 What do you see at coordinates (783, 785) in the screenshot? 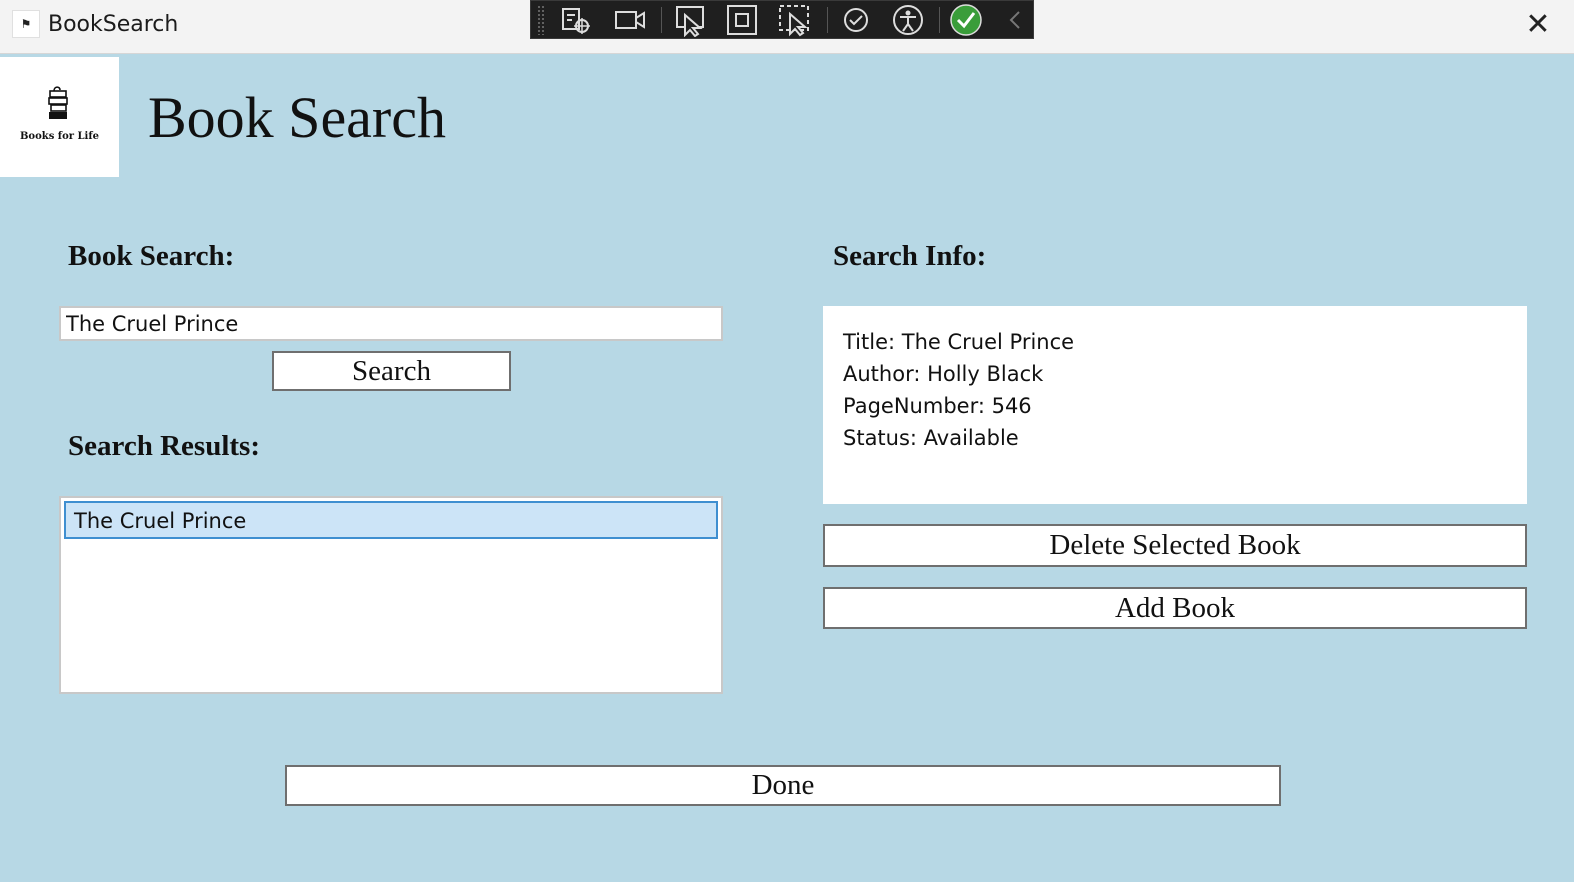
I see `done-button: Done` at bounding box center [783, 785].